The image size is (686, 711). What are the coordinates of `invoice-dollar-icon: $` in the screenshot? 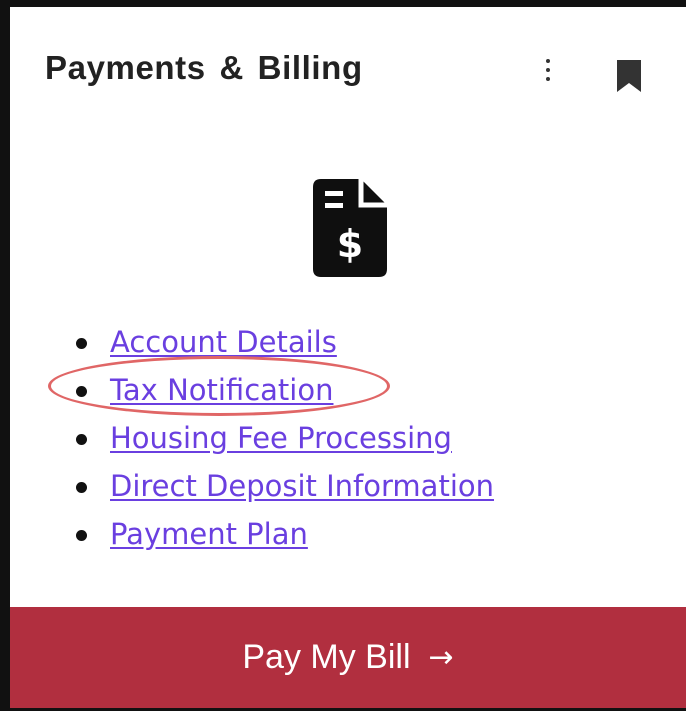 It's located at (350, 228).